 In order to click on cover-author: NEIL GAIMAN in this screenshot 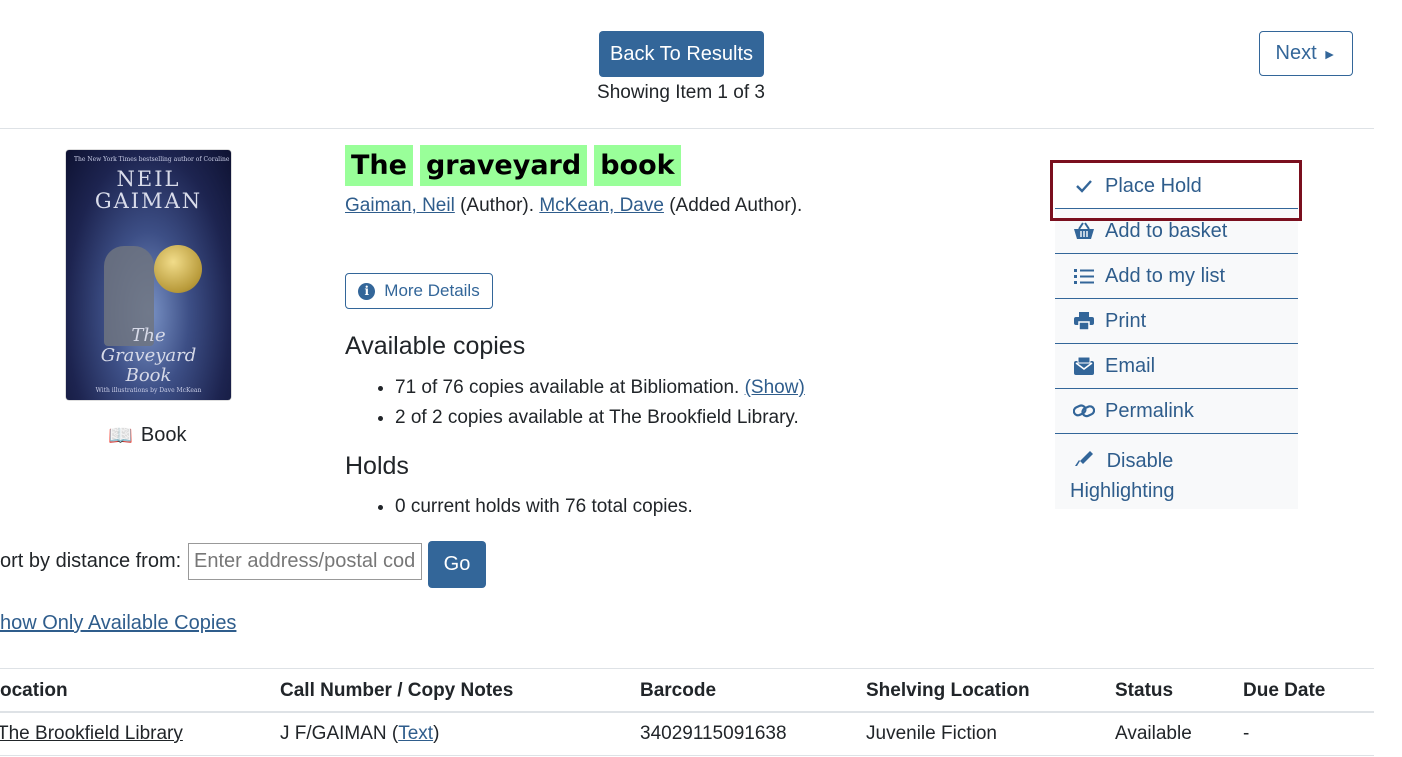, I will do `click(148, 190)`.